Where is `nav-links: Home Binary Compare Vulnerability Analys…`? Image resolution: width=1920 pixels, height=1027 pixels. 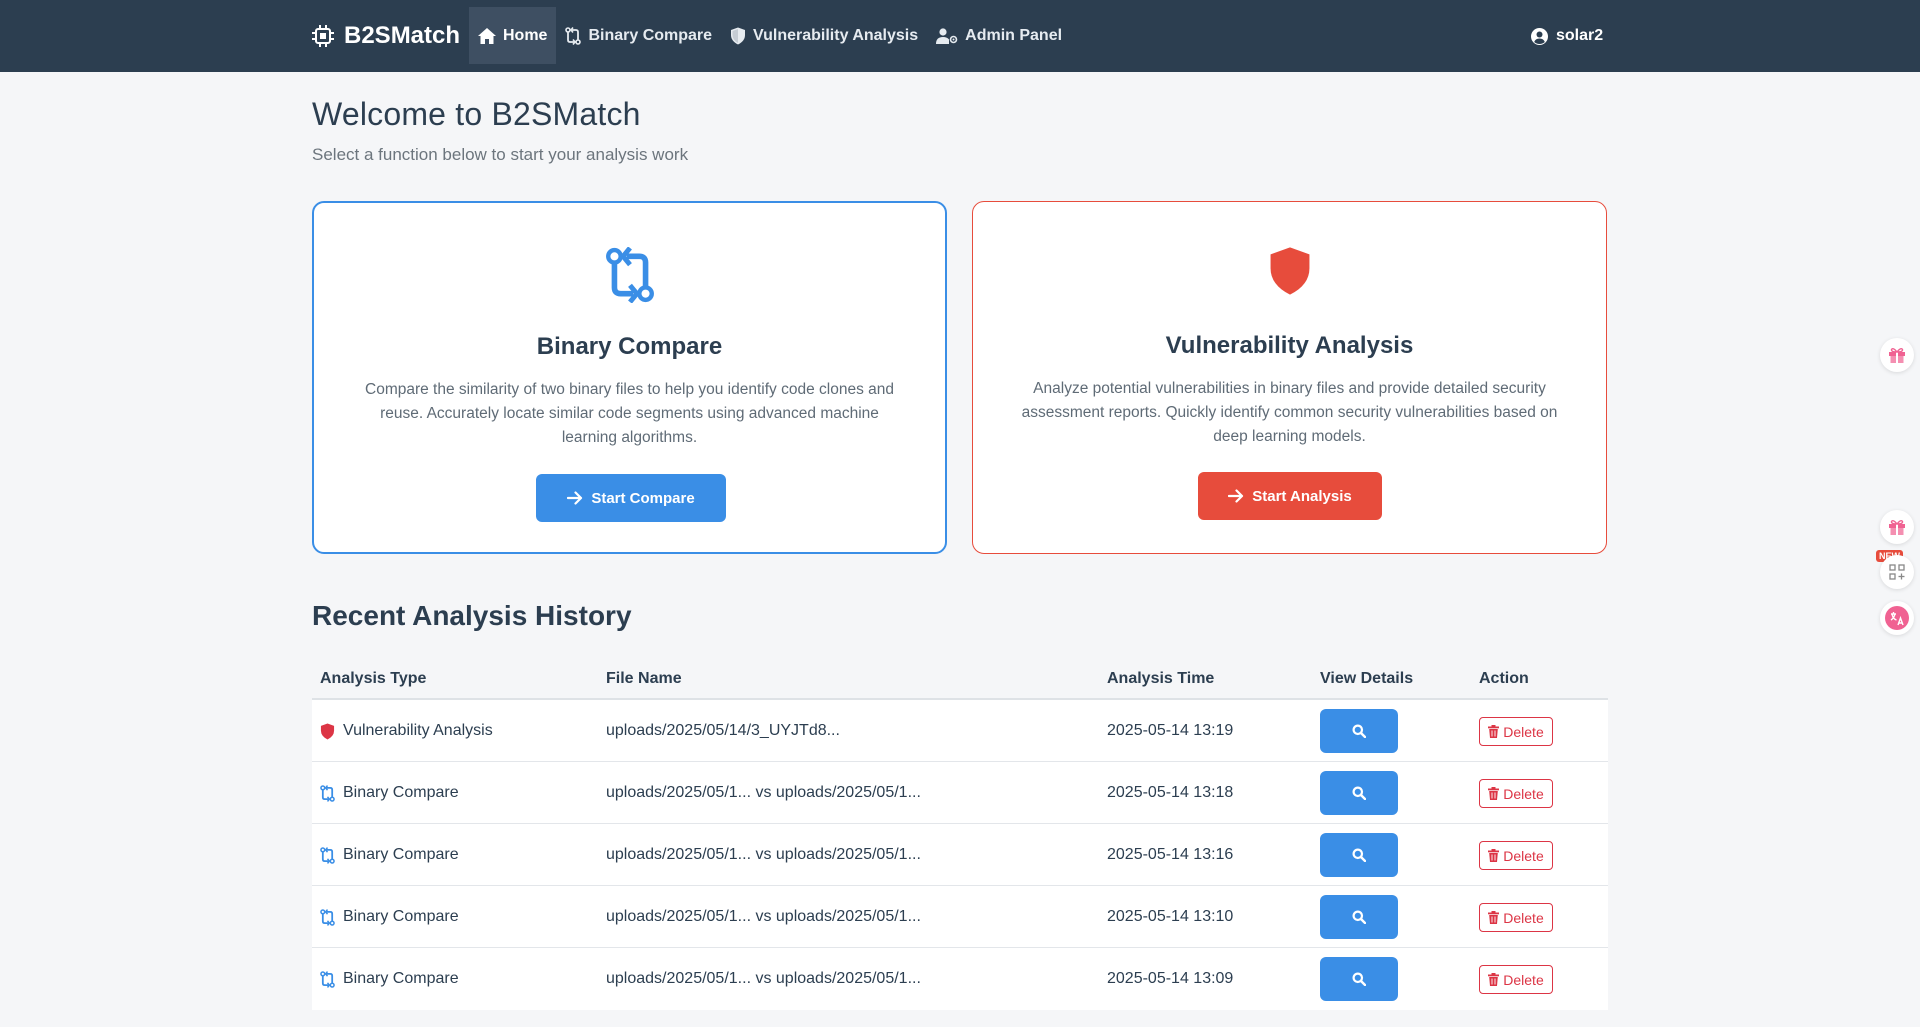 nav-links: Home Binary Compare Vulnerability Analys… is located at coordinates (770, 35).